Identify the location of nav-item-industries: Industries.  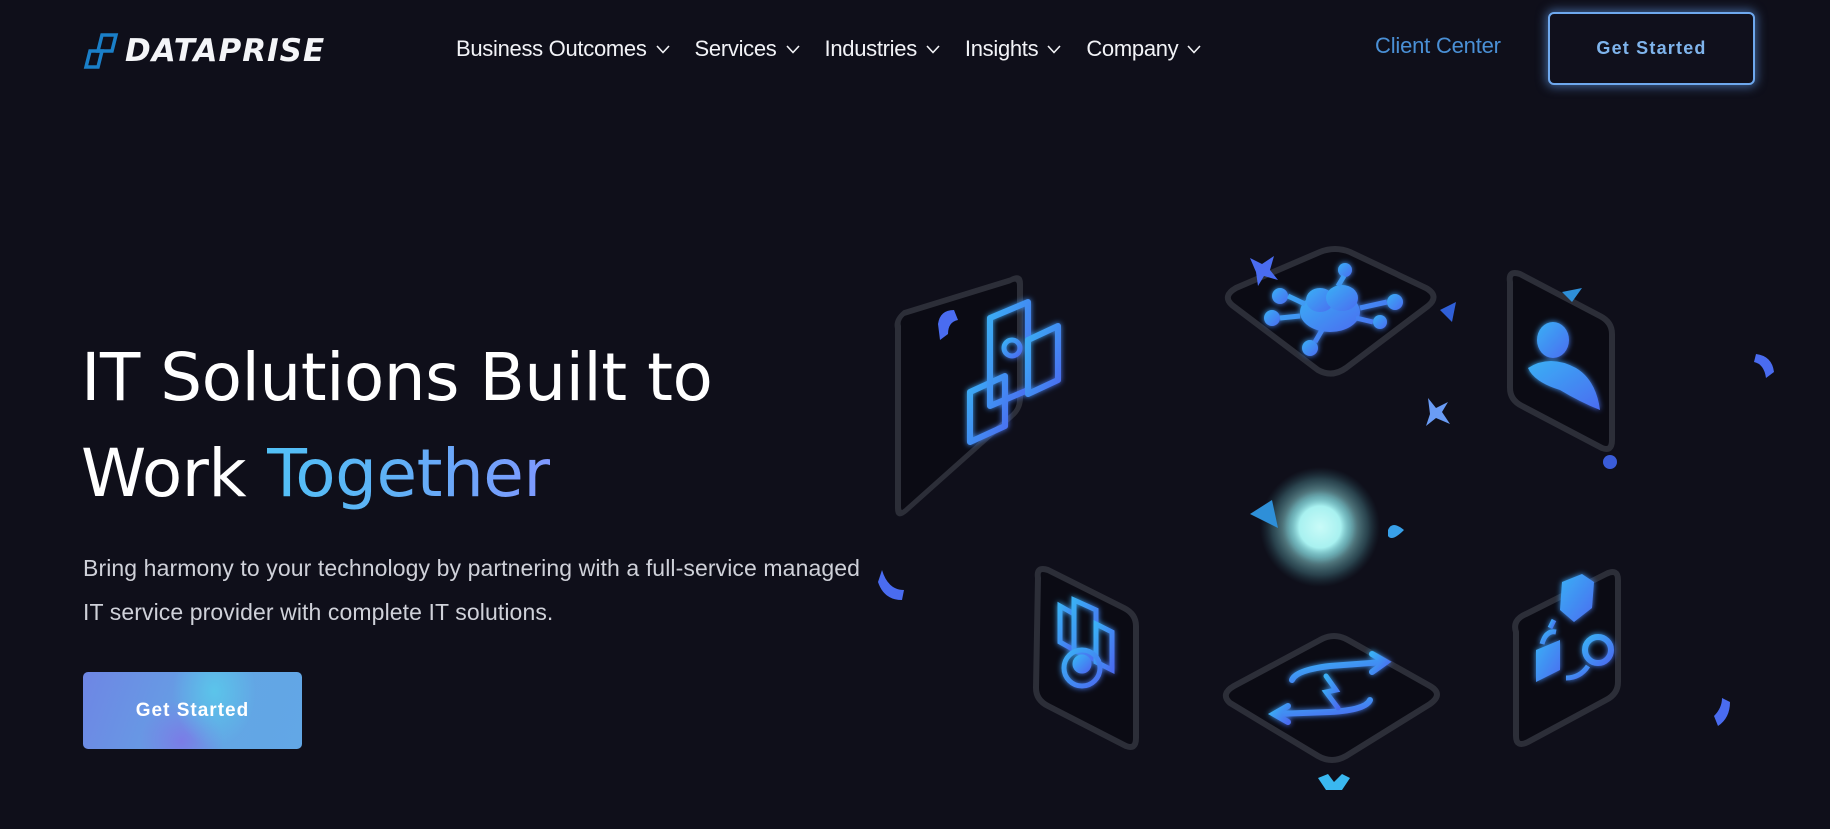
(882, 49).